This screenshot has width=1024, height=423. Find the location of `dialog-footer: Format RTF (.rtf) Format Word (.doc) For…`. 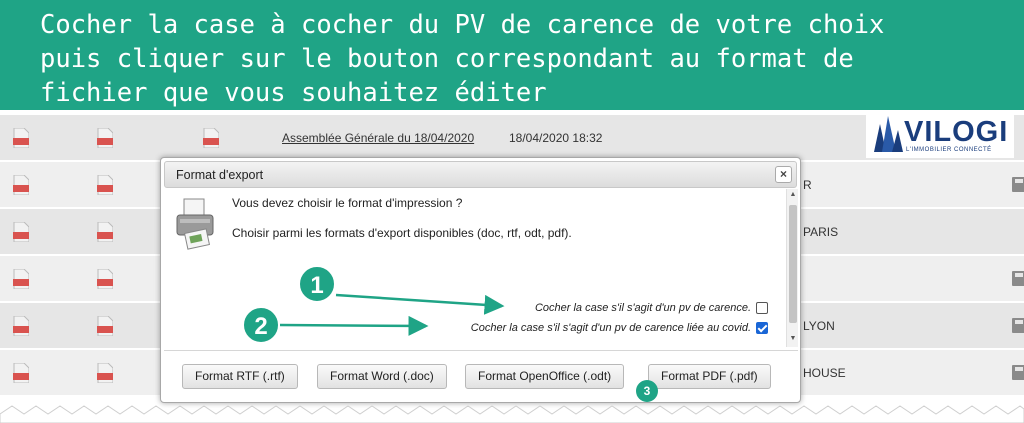

dialog-footer: Format RTF (.rtf) Format Word (.doc) For… is located at coordinates (481, 375).